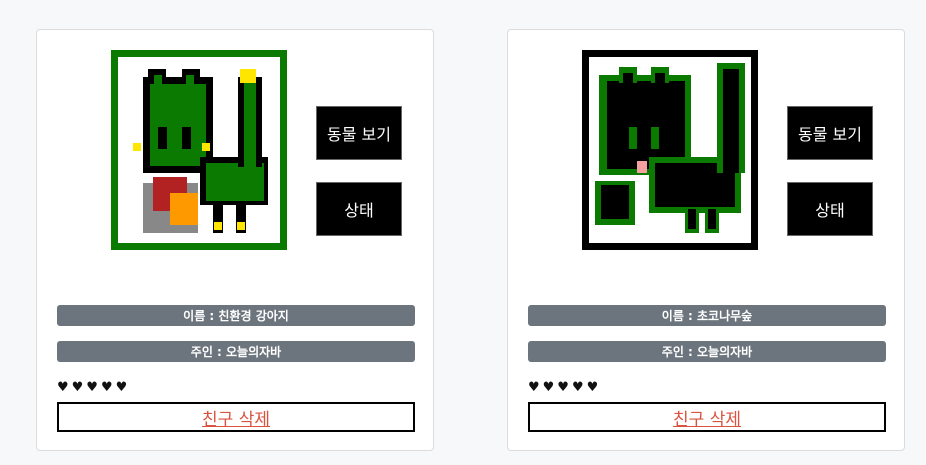 The width and height of the screenshot is (926, 465). Describe the element at coordinates (236, 315) in the screenshot. I see `pet-name-label: 이름 : 친환경 강아지` at that location.